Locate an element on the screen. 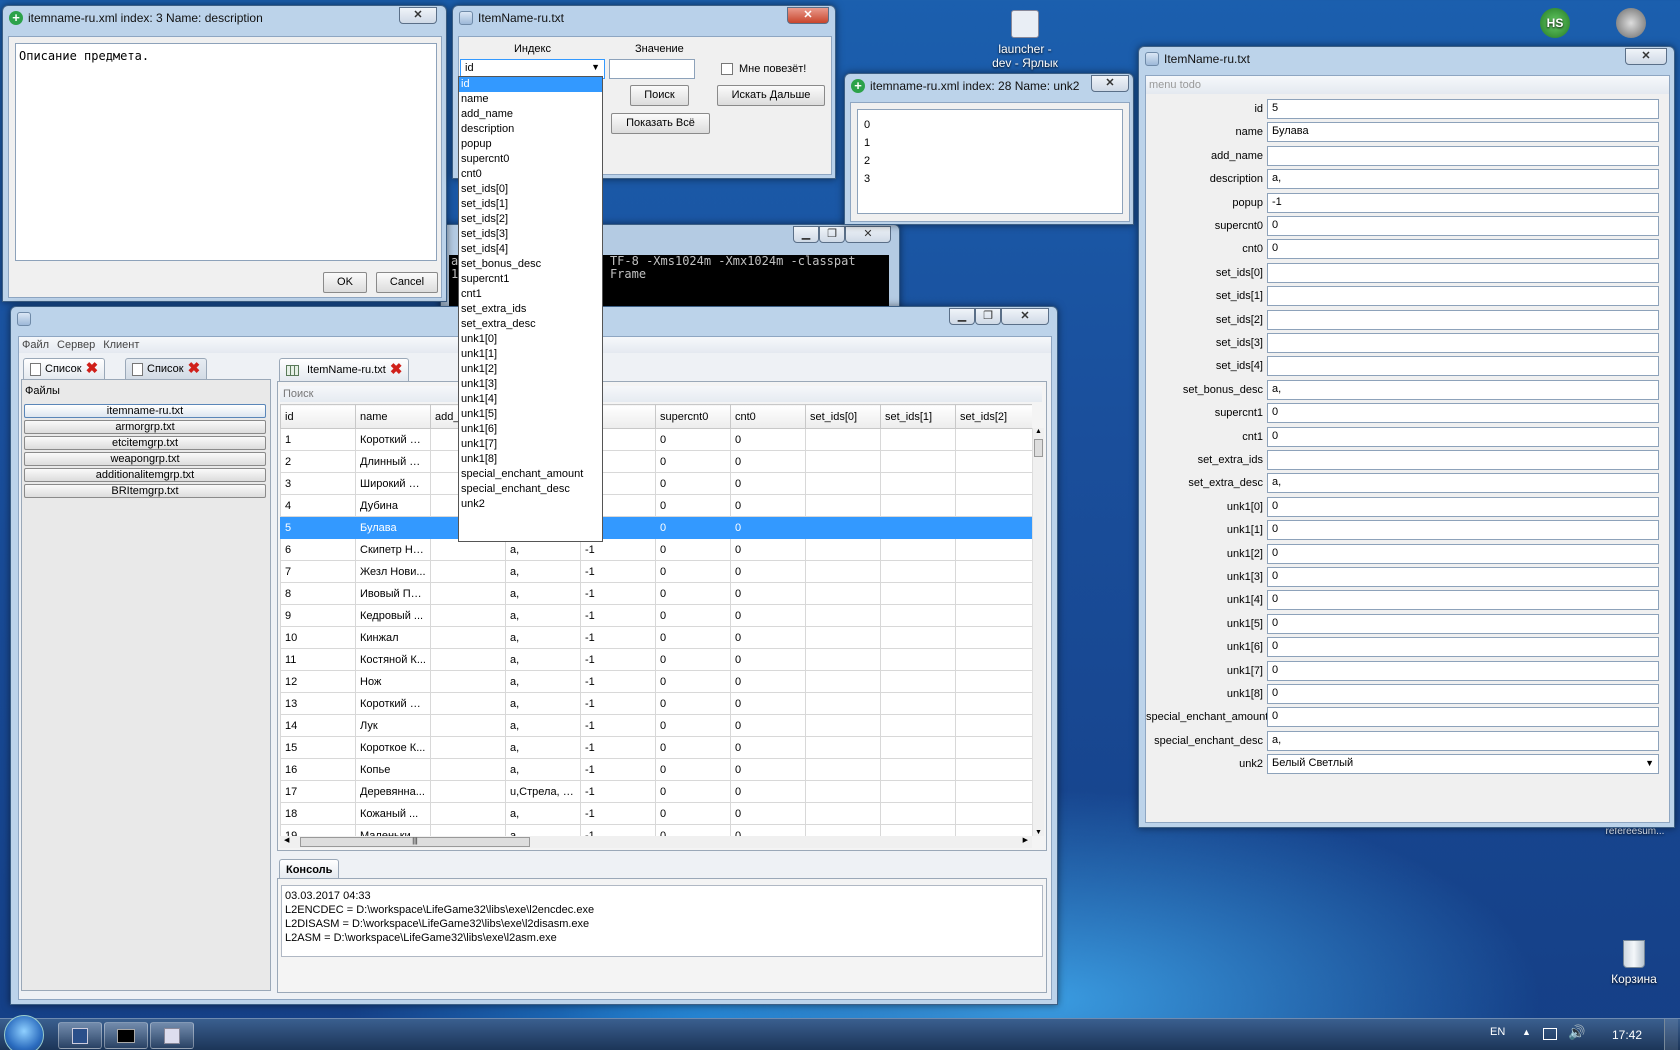 Image resolution: width=1680 pixels, height=1050 pixels. hs-shortcut: HS is located at coordinates (1558, 23).